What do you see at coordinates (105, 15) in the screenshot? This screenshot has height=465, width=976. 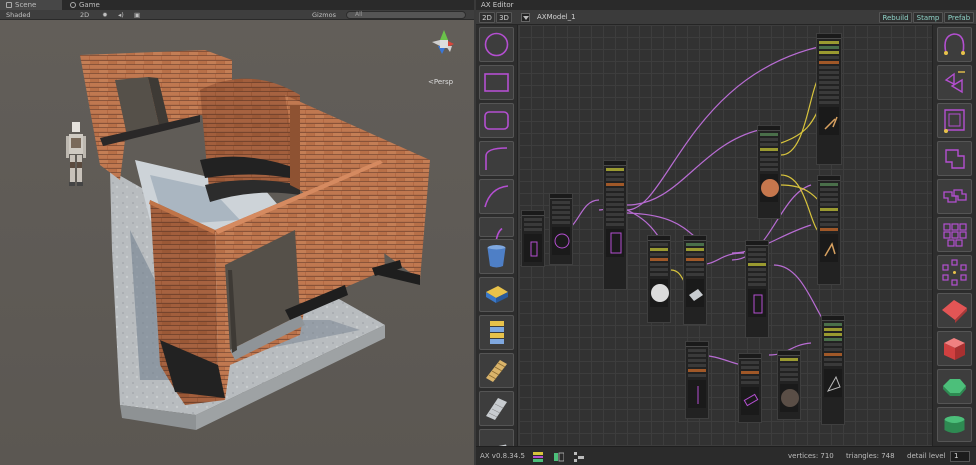 I see `sun-icon: ✹` at bounding box center [105, 15].